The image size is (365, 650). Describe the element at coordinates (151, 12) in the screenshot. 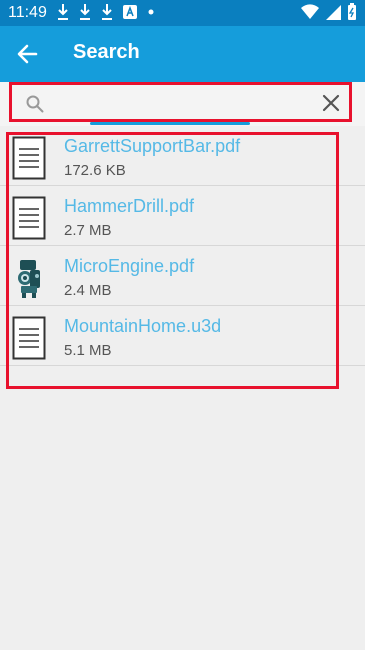

I see `dot-icon` at that location.